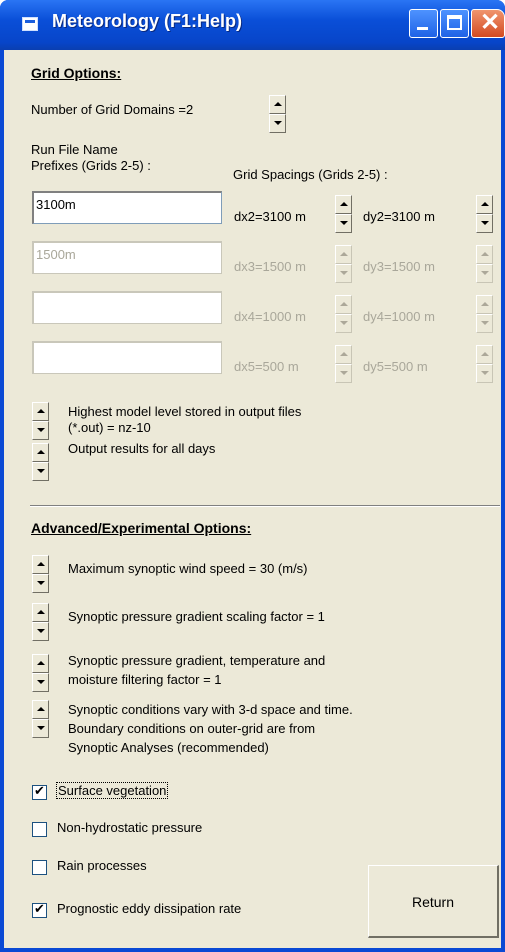  What do you see at coordinates (39, 909) in the screenshot?
I see `eddy-dissipation-checkbox` at bounding box center [39, 909].